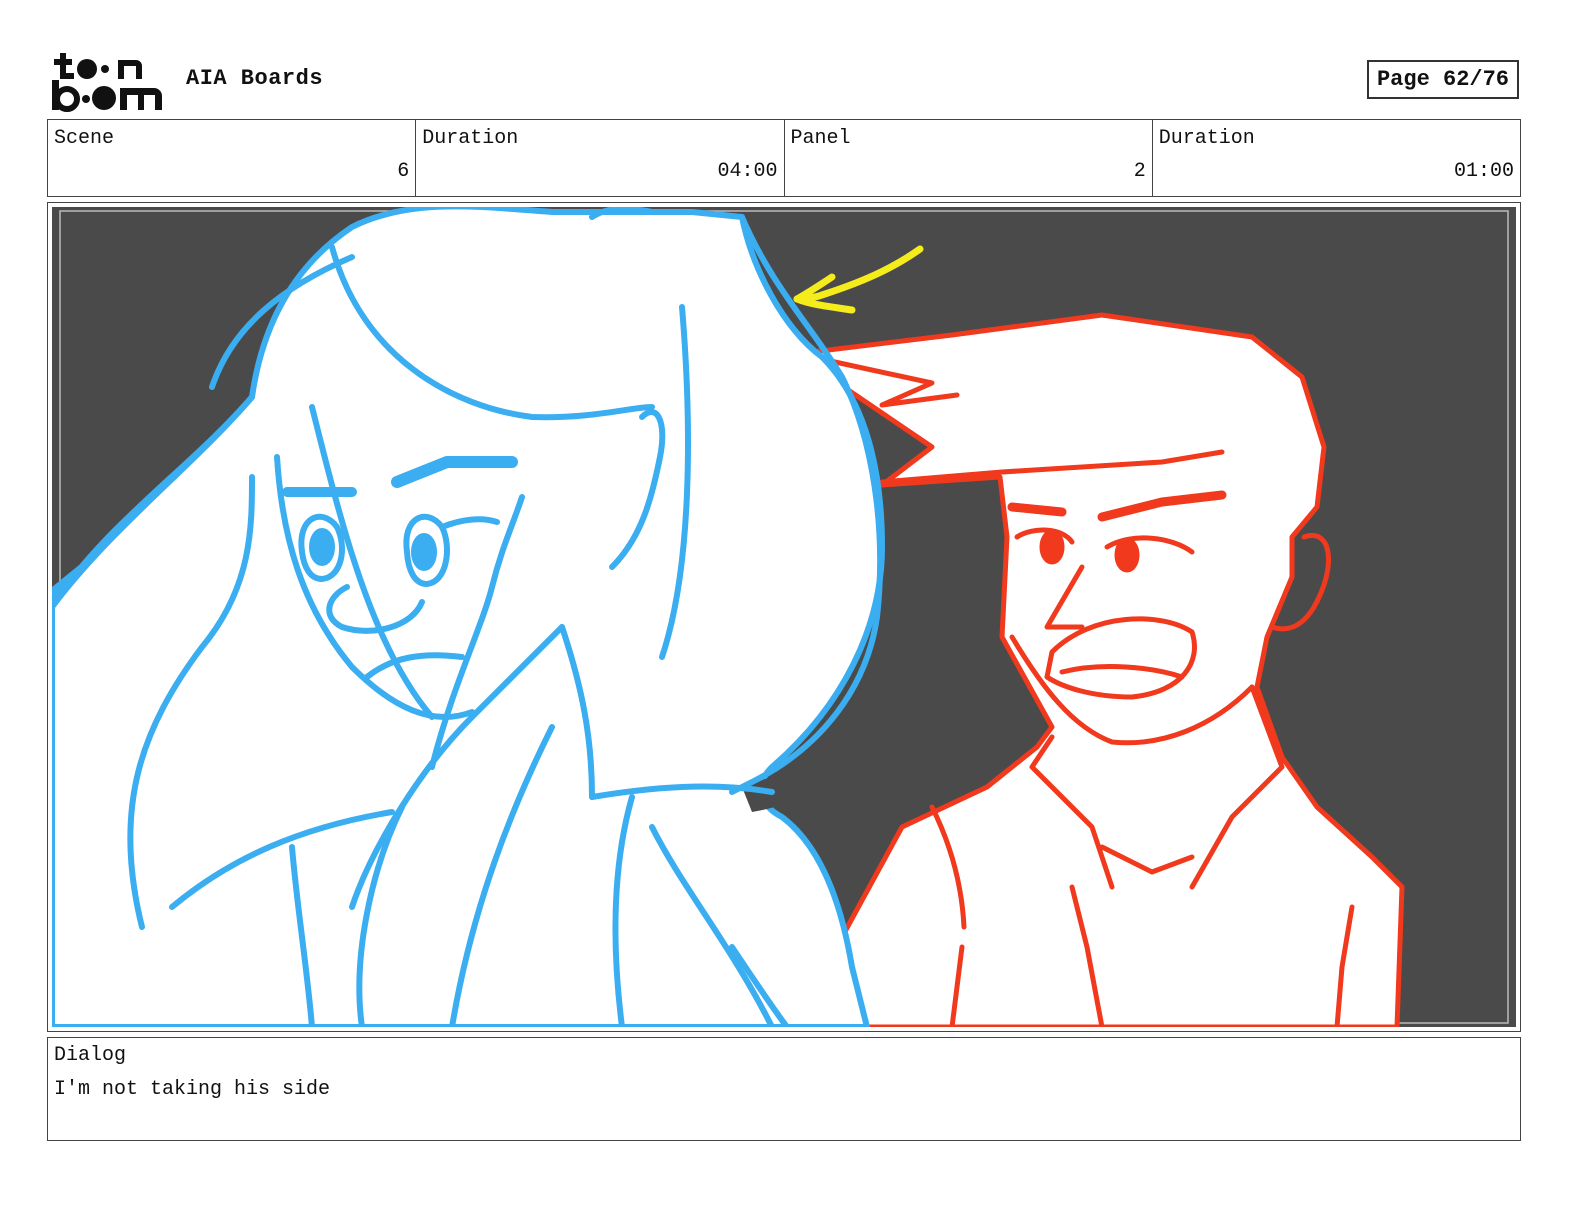  I want to click on scene-cell: Scene 6, so click(232, 158).